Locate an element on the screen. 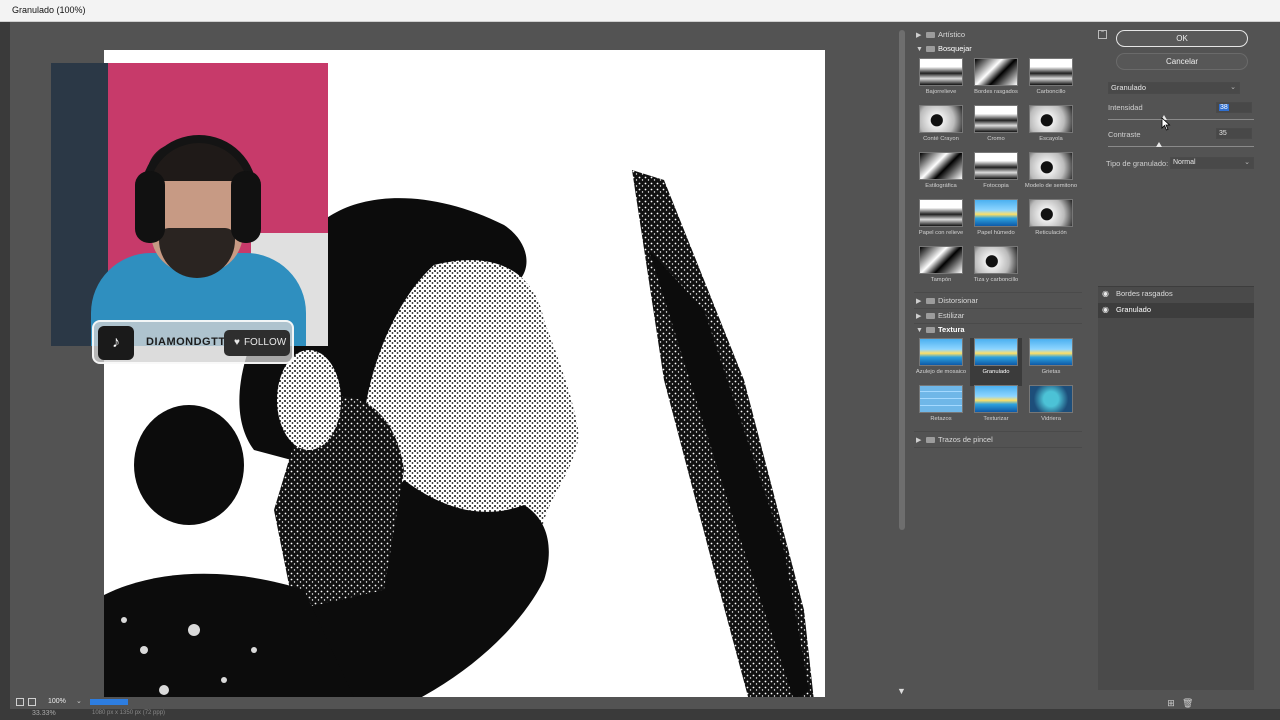 This screenshot has width=1280, height=720. zoom-dropdown-icon: ⌄ is located at coordinates (79, 701).